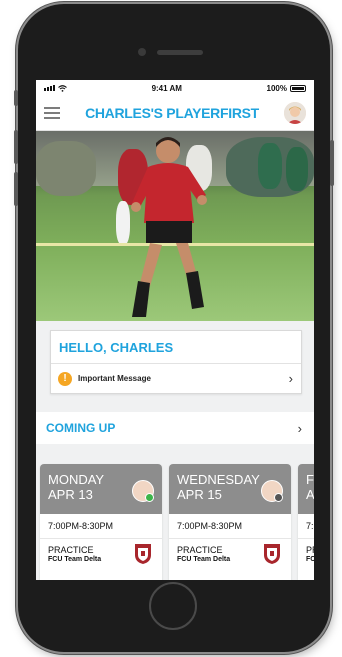 This screenshot has height=657, width=342. What do you see at coordinates (65, 378) in the screenshot?
I see `warning-icon: !` at bounding box center [65, 378].